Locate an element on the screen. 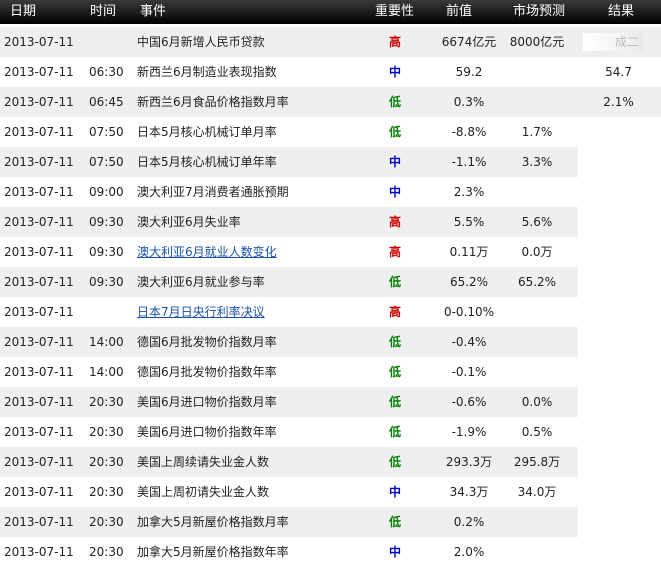 This screenshot has height=574, width=661. cell-event: 美国上周初请失业金人数 is located at coordinates (203, 492).